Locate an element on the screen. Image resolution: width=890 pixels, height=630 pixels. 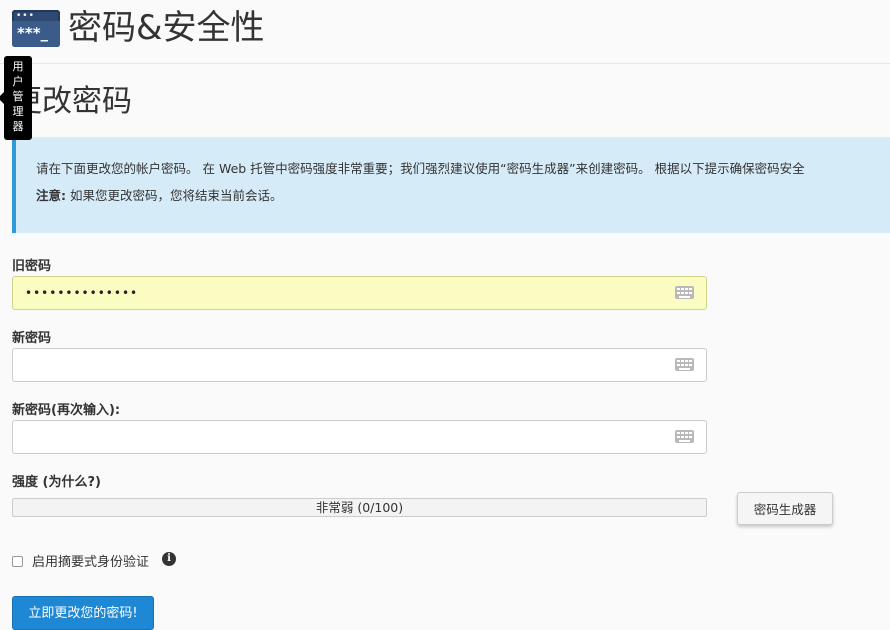
password-terminal-icon: ••• ***_ is located at coordinates (36, 28).